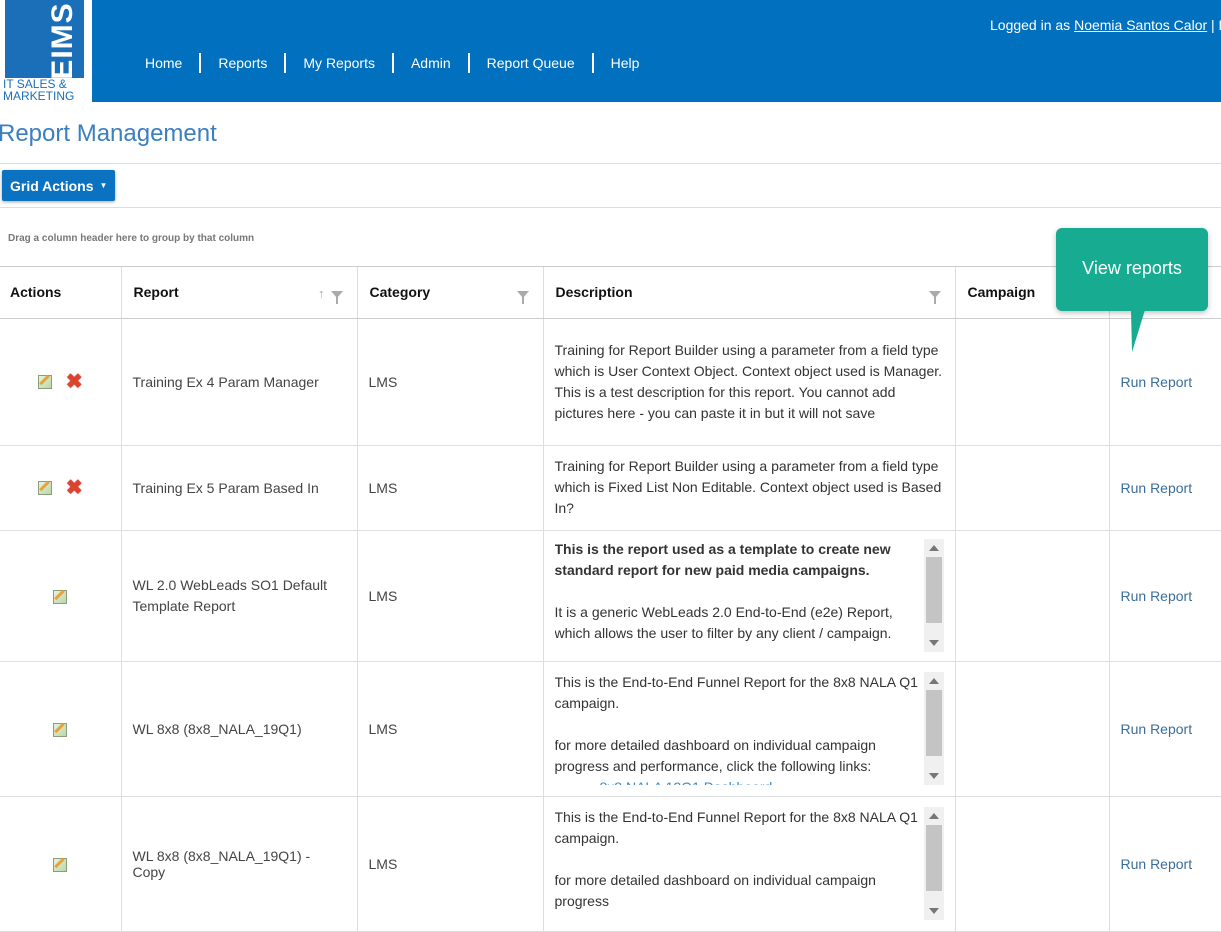 The image size is (1221, 932). Describe the element at coordinates (532, 63) in the screenshot. I see `nav-report-queue: Report Queue` at that location.